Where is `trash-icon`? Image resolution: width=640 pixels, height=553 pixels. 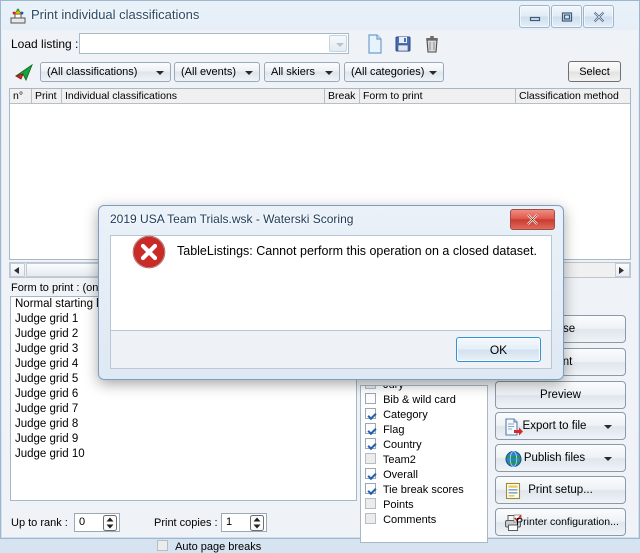
trash-icon is located at coordinates (432, 44).